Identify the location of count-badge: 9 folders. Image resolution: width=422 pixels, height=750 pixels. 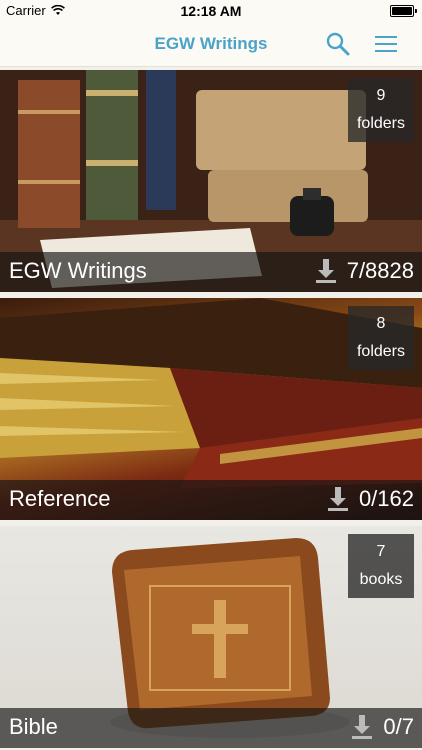
(381, 110).